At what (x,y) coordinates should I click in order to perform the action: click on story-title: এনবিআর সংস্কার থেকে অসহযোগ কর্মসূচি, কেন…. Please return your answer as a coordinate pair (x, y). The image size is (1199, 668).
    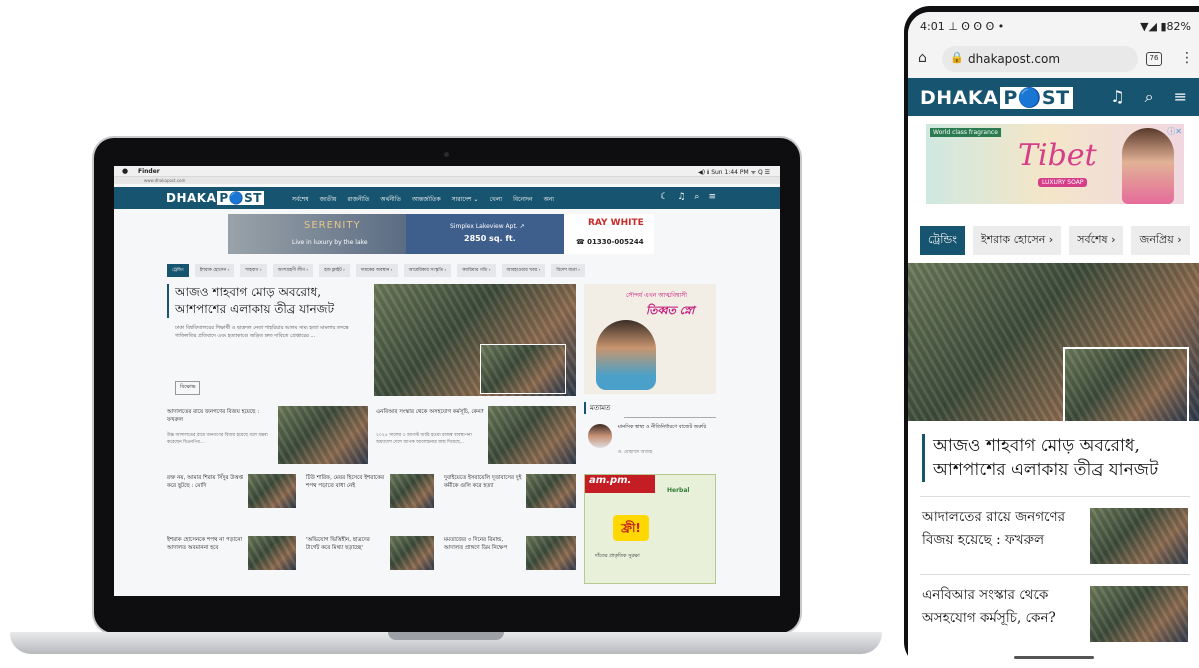
    Looking at the image, I should click on (430, 412).